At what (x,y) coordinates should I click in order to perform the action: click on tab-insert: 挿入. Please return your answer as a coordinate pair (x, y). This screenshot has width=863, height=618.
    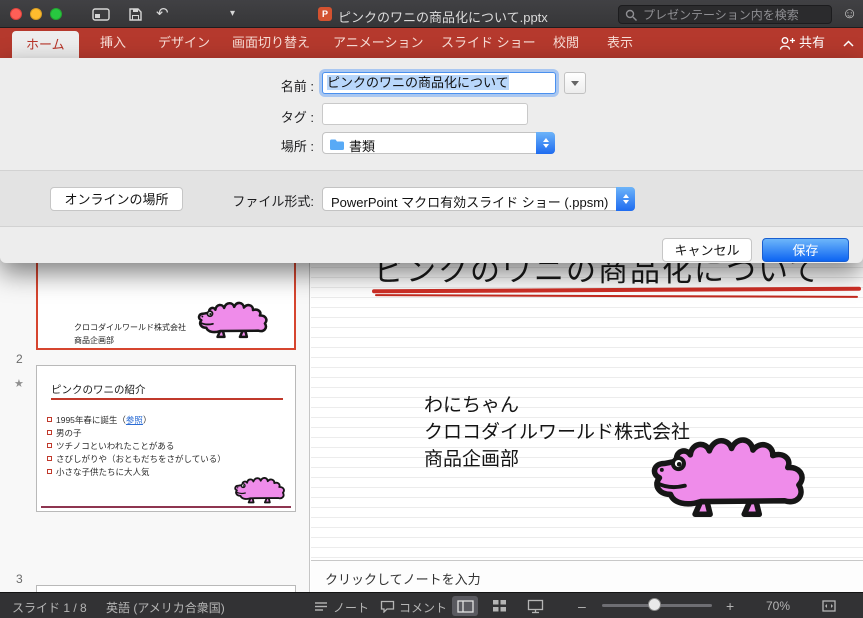
    Looking at the image, I should click on (113, 43).